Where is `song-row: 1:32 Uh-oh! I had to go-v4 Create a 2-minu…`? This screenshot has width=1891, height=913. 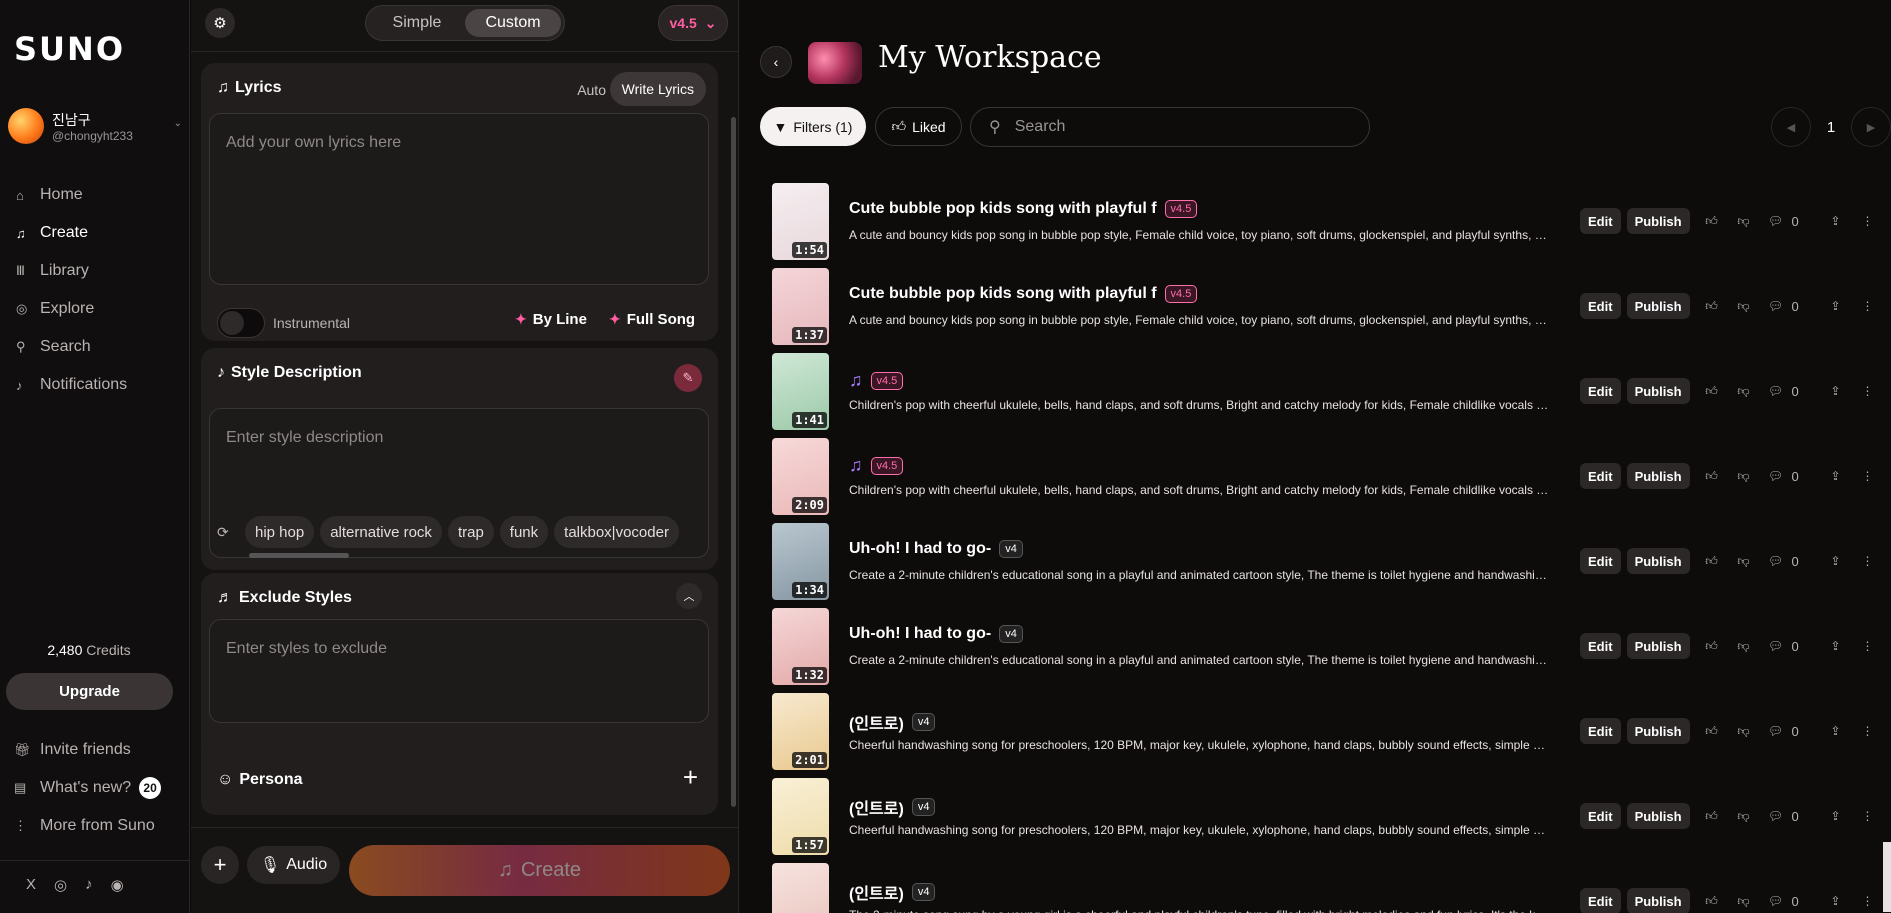
song-row: 1:32 Uh-oh! I had to go-v4 Create a 2-minu… is located at coordinates (1315, 647).